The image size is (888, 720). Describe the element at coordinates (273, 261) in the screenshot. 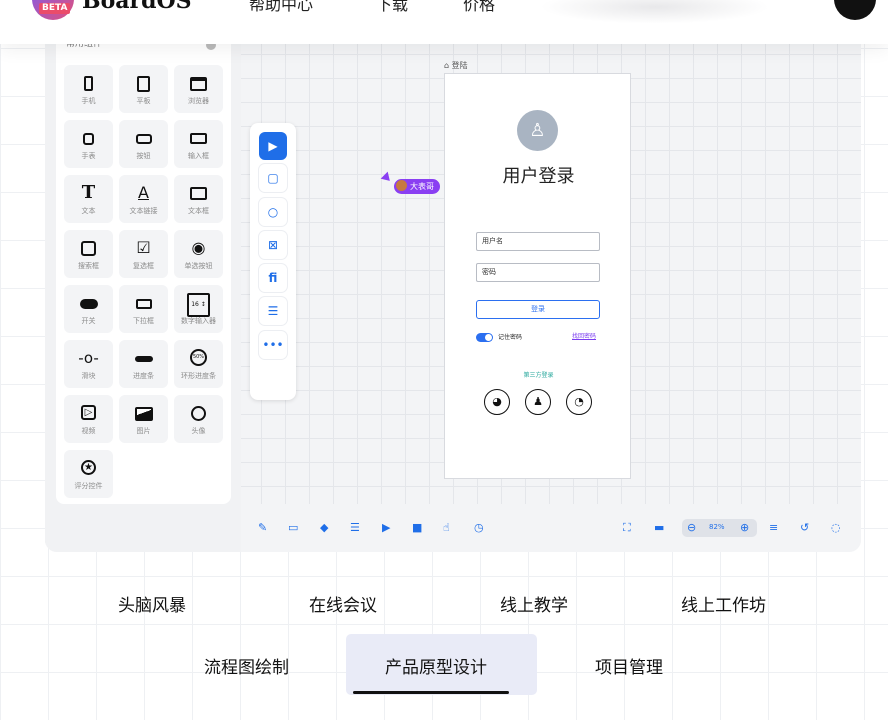

I see `tool-palette: ▶ ▢ ○ ⊠ fi ☰ •••` at that location.